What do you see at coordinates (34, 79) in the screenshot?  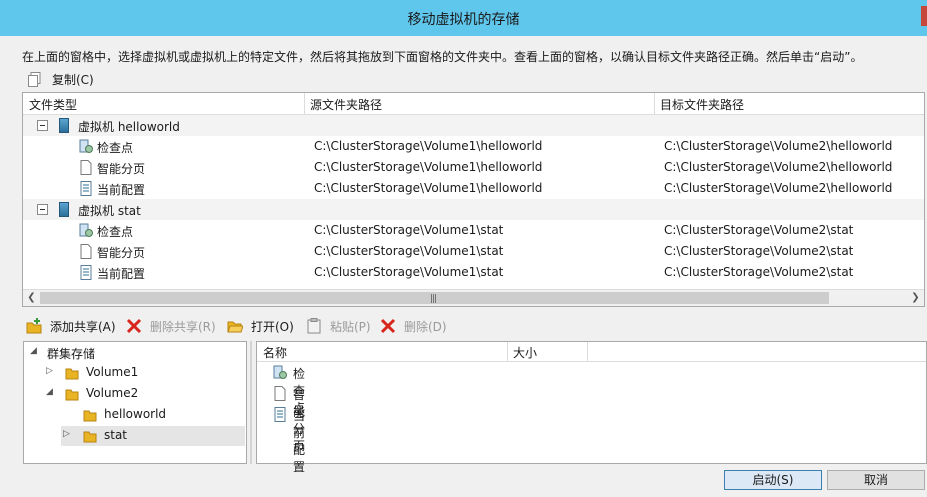 I see `copy-icon` at bounding box center [34, 79].